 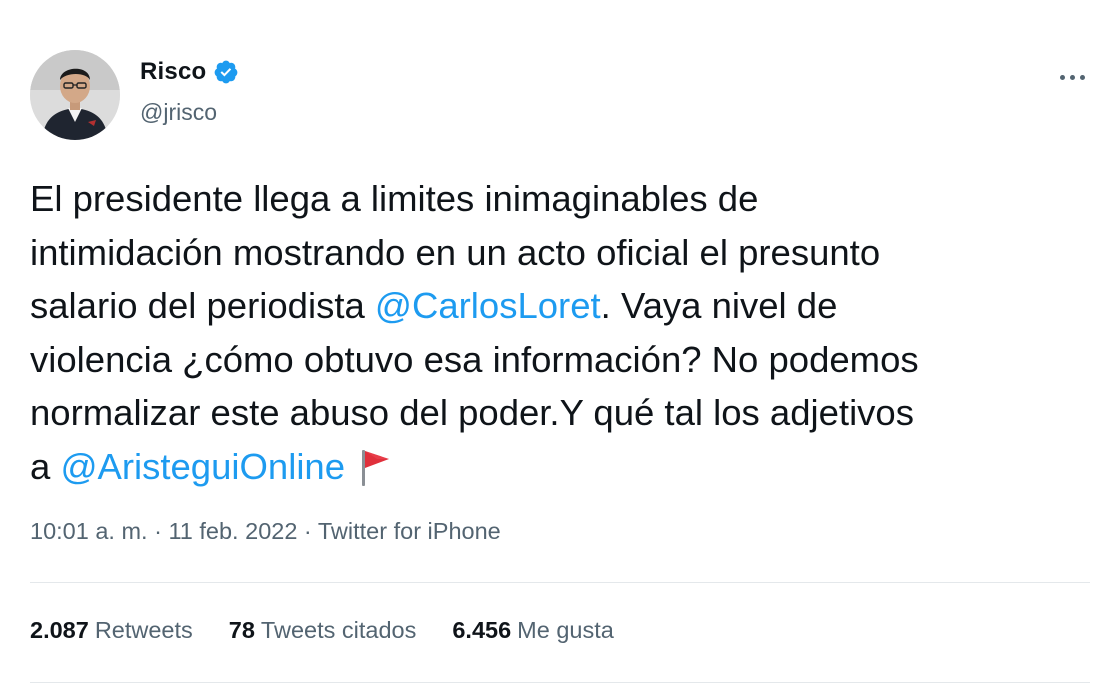 What do you see at coordinates (226, 72) in the screenshot?
I see `verified-badge-icon` at bounding box center [226, 72].